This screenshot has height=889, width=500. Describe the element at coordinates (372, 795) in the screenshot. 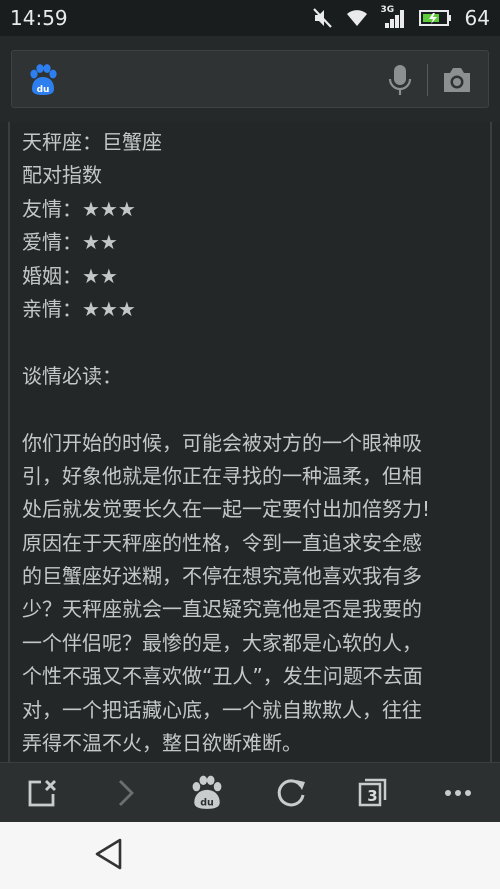

I see `tab-count: 3` at that location.